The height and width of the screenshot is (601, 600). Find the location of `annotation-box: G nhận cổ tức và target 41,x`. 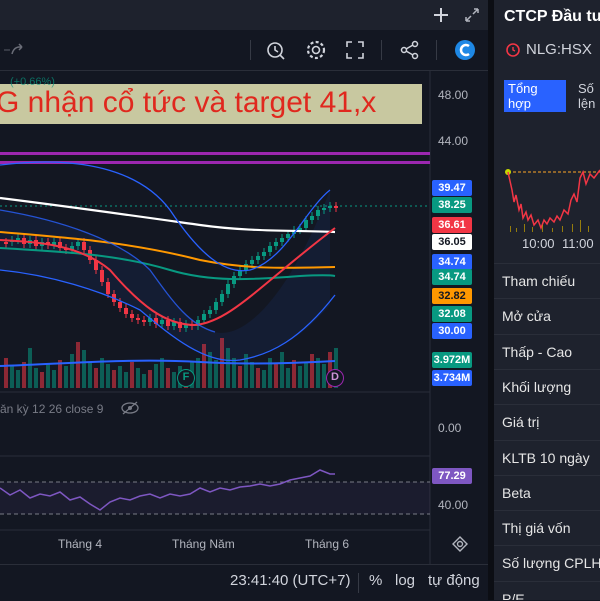

annotation-box: G nhận cổ tức và target 41,x is located at coordinates (211, 104).